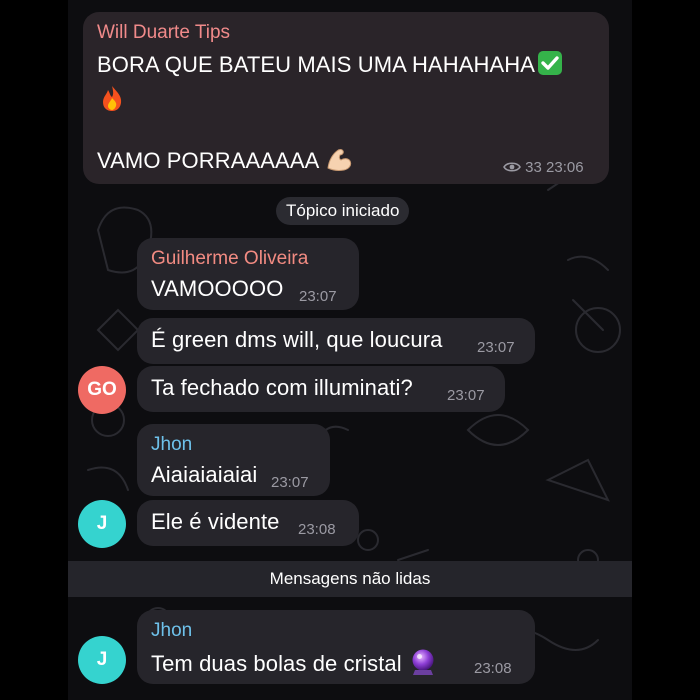 This screenshot has width=700, height=700. I want to click on message-bubble: Ta fechado com illuminati? 23:07, so click(321, 389).